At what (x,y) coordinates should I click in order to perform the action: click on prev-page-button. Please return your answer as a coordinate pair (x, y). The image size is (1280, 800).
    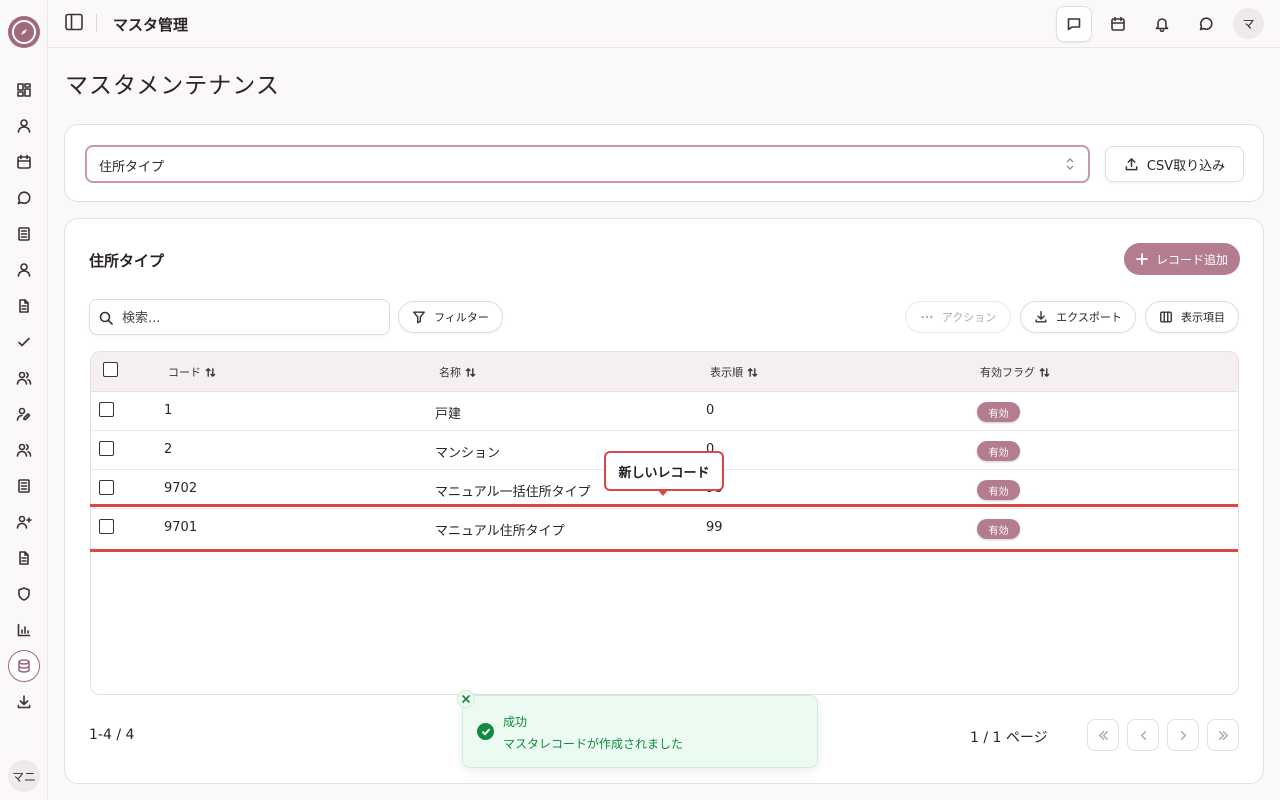
    Looking at the image, I should click on (1143, 735).